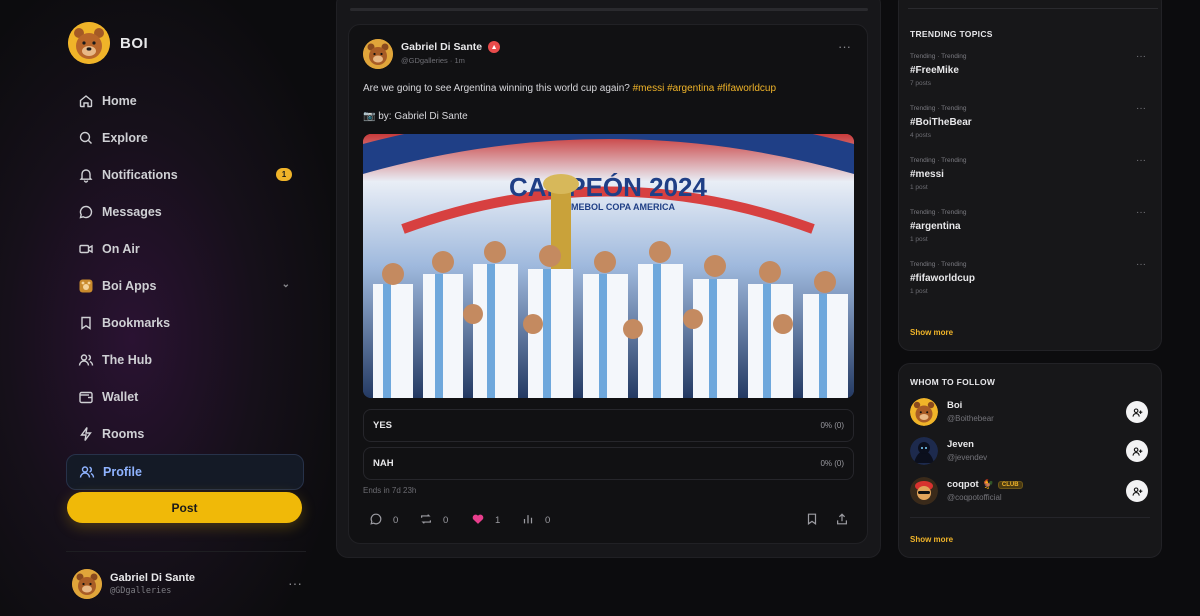  Describe the element at coordinates (125, 137) in the screenshot. I see `nav-label-explore: Explore` at that location.